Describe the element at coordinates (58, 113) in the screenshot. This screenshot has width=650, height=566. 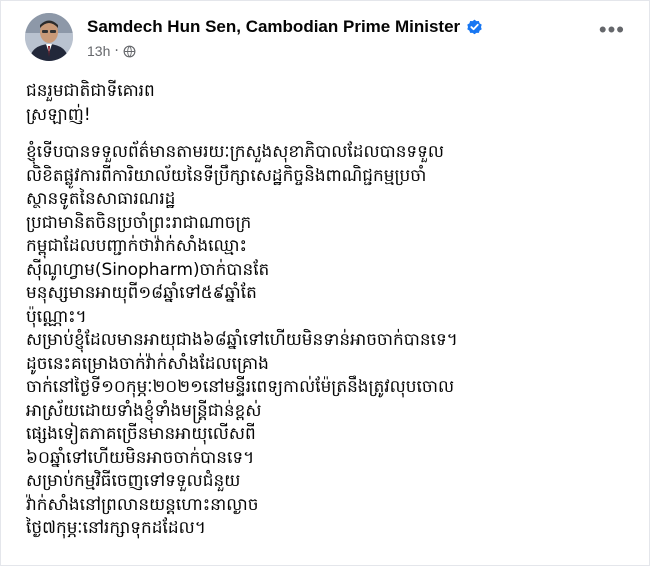
I see `text-line: ស្រឡាញ់!` at that location.